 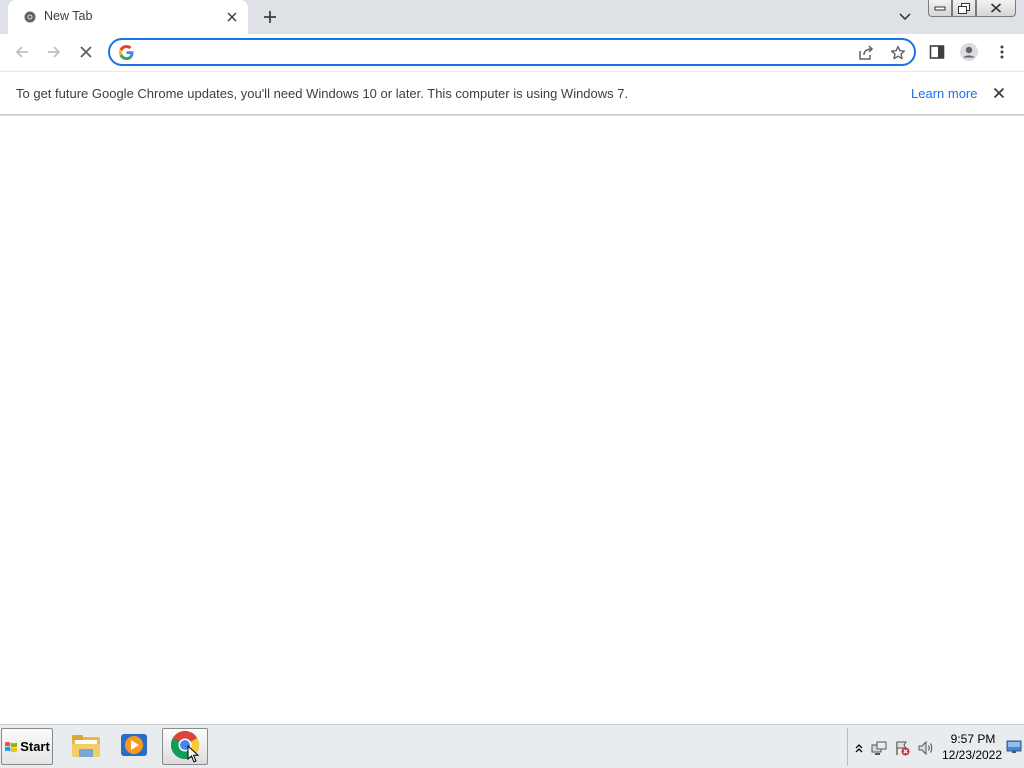 I want to click on address-input, so click(x=494, y=52).